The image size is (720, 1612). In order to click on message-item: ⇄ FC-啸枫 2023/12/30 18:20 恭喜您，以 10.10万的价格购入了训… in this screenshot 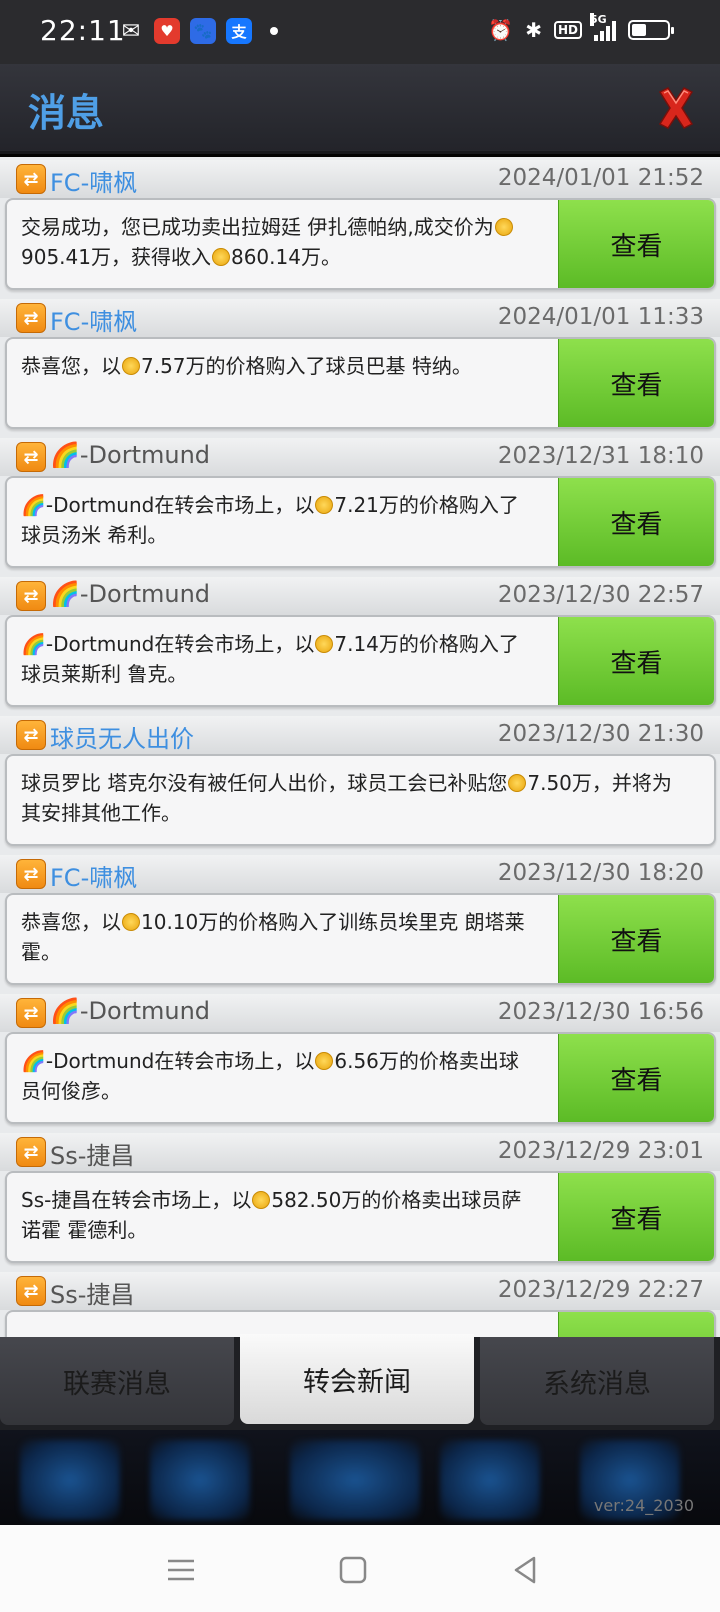, I will do `click(360, 921)`.